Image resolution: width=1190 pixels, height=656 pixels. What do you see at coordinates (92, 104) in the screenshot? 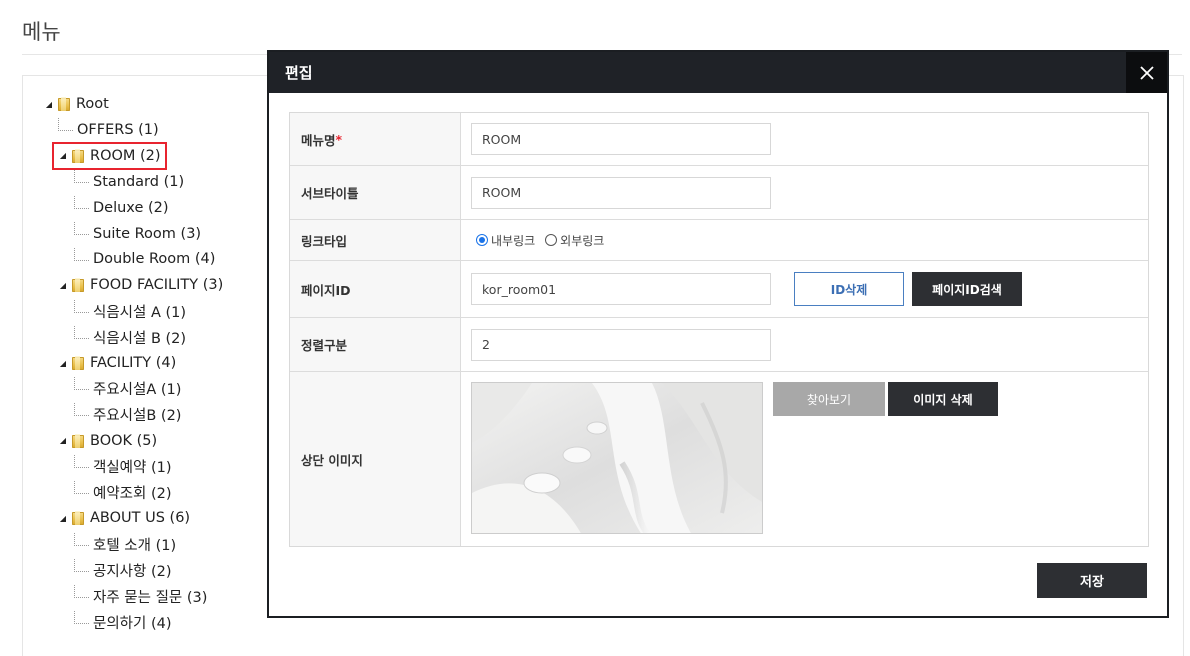
I see `tree-node-label: Root` at bounding box center [92, 104].